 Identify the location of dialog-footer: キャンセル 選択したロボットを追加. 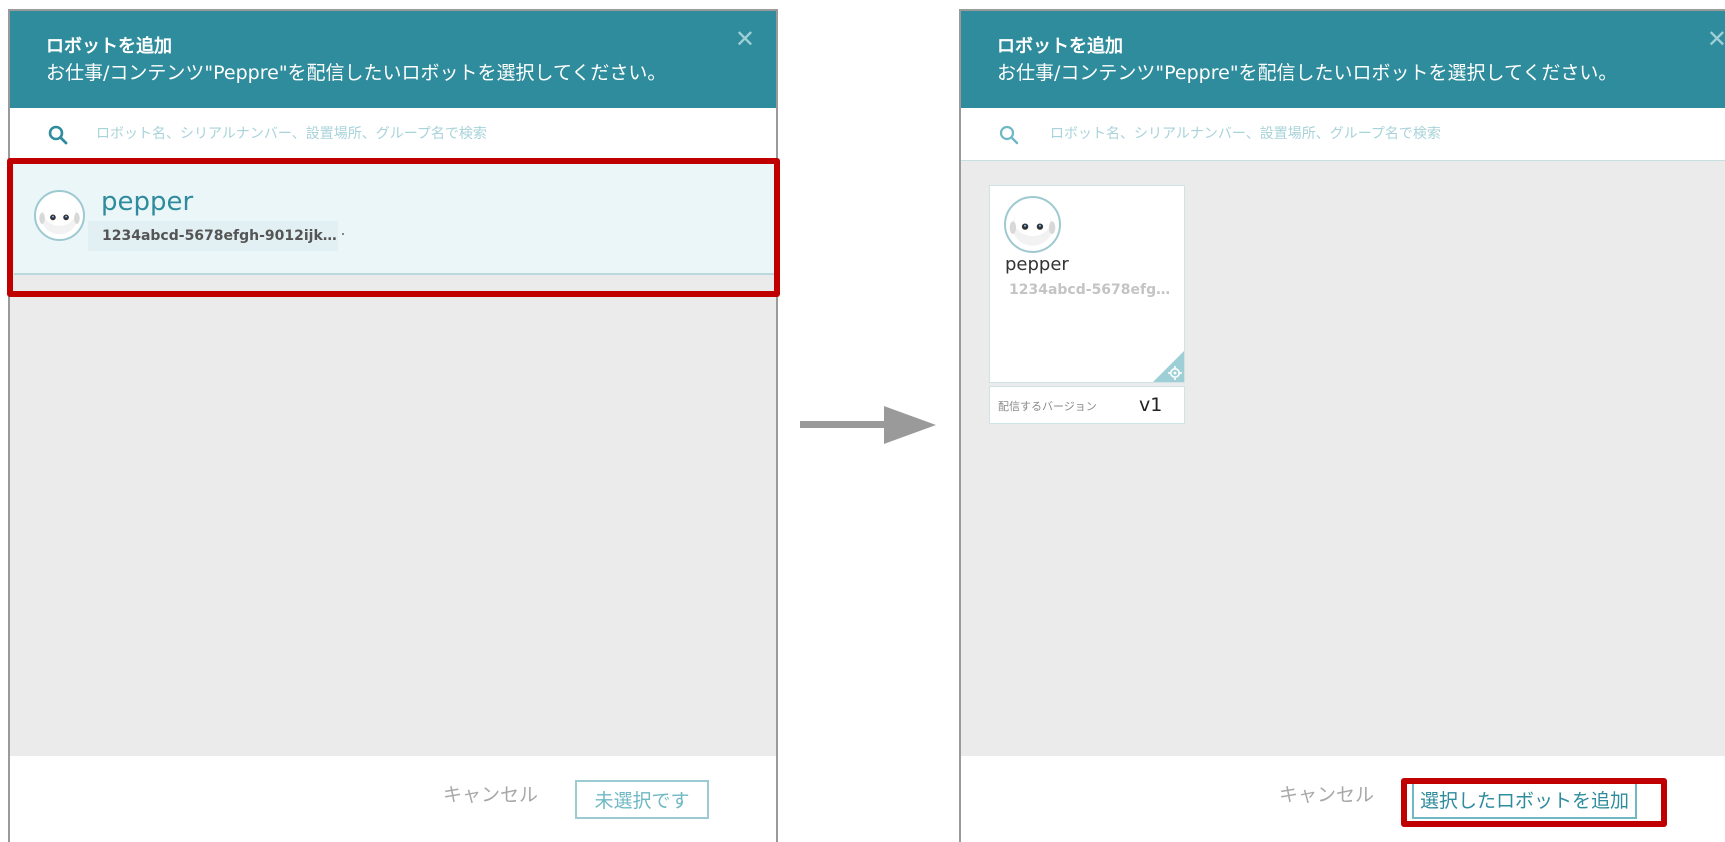
(1343, 799).